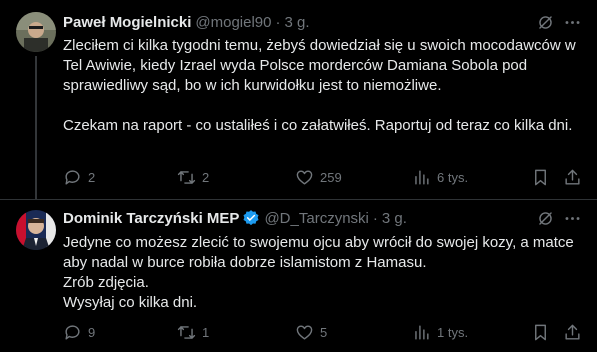 The height and width of the screenshot is (352, 597). Describe the element at coordinates (36, 32) in the screenshot. I see `avatar-mogielnicki` at that location.